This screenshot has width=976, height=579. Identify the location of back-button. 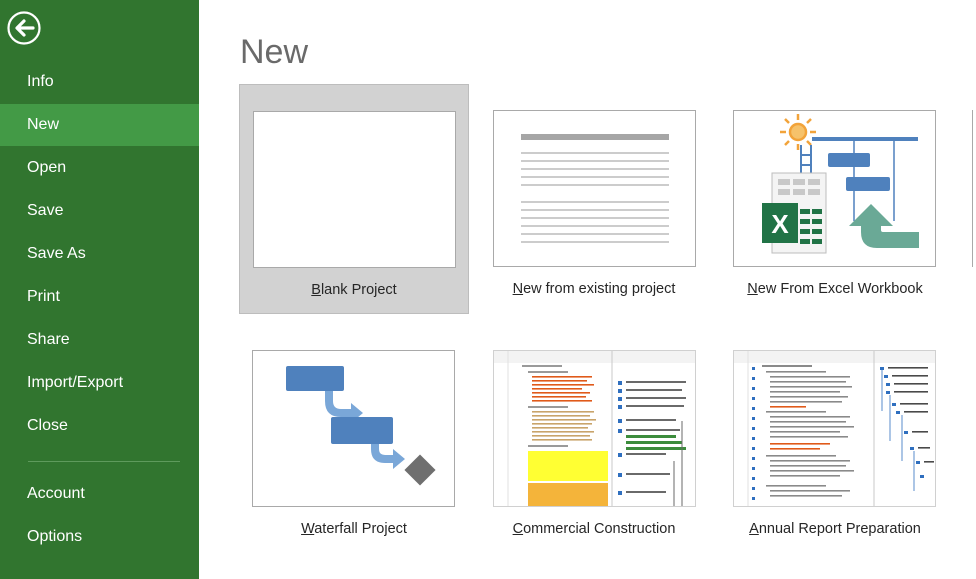
(24, 28).